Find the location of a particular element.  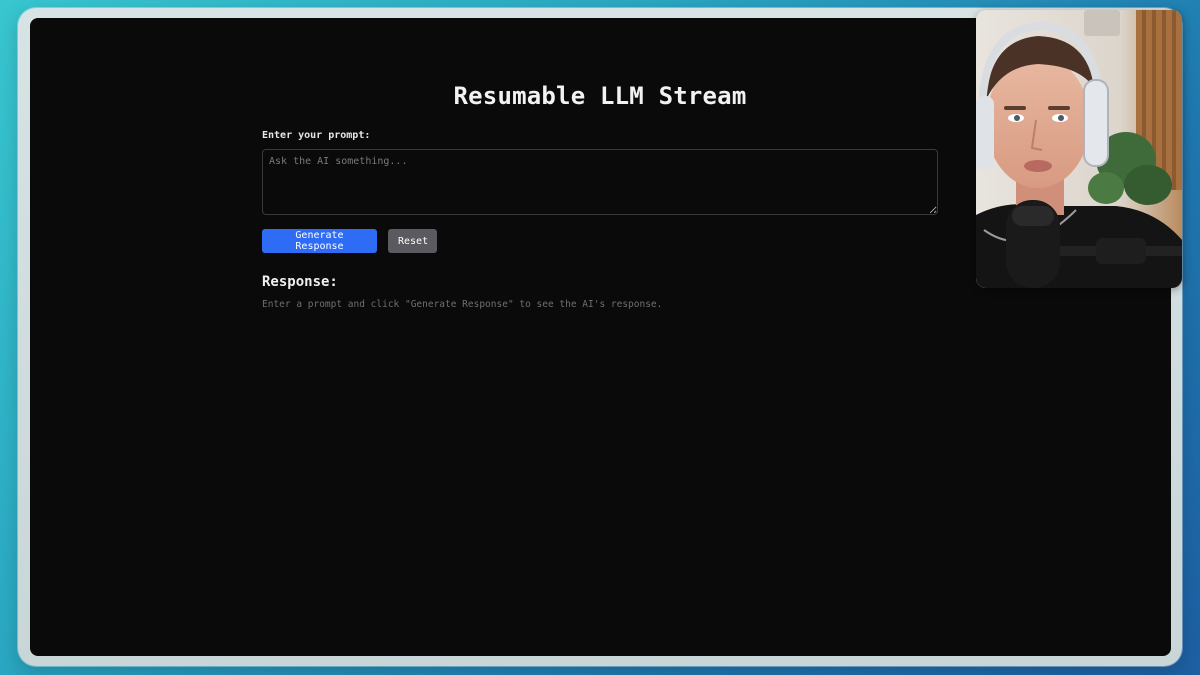

webcam-person-icon is located at coordinates (1079, 149).